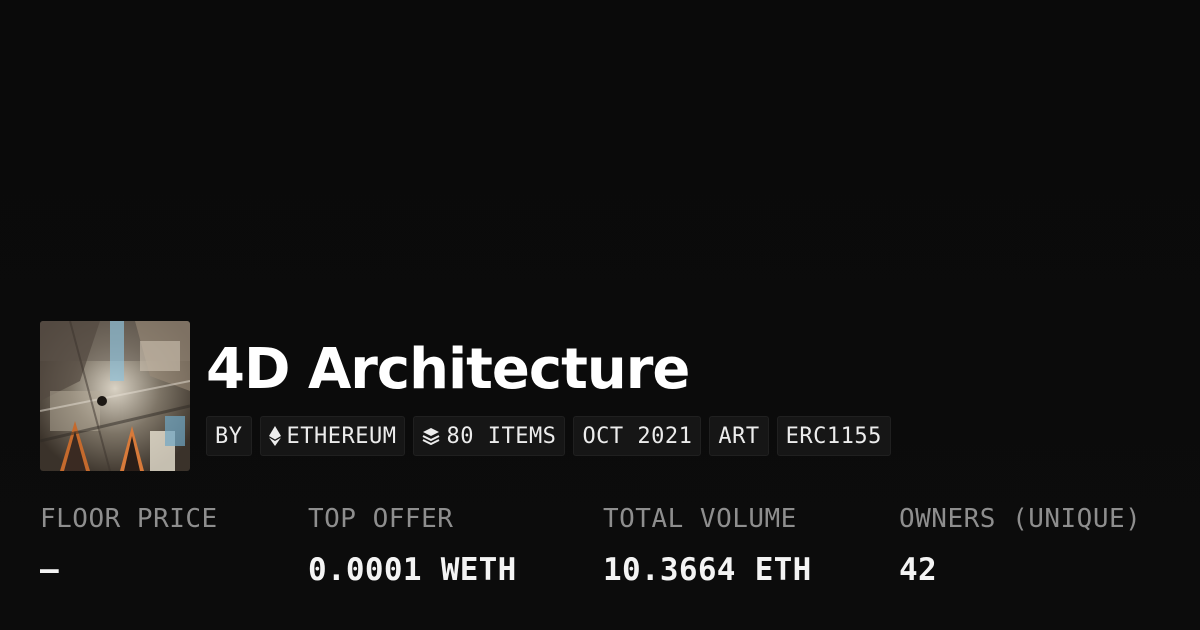 The width and height of the screenshot is (1200, 630). I want to click on stat-value: —, so click(49, 570).